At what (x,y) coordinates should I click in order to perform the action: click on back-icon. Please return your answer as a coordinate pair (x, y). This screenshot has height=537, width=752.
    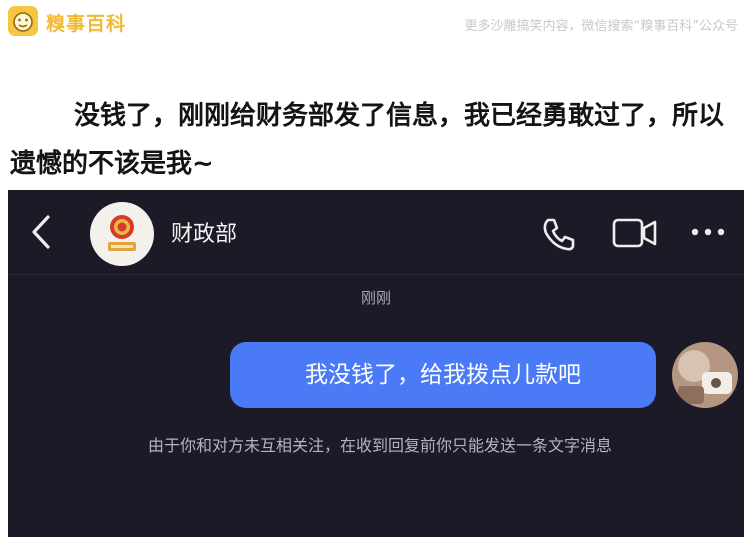
    Looking at the image, I should click on (41, 232).